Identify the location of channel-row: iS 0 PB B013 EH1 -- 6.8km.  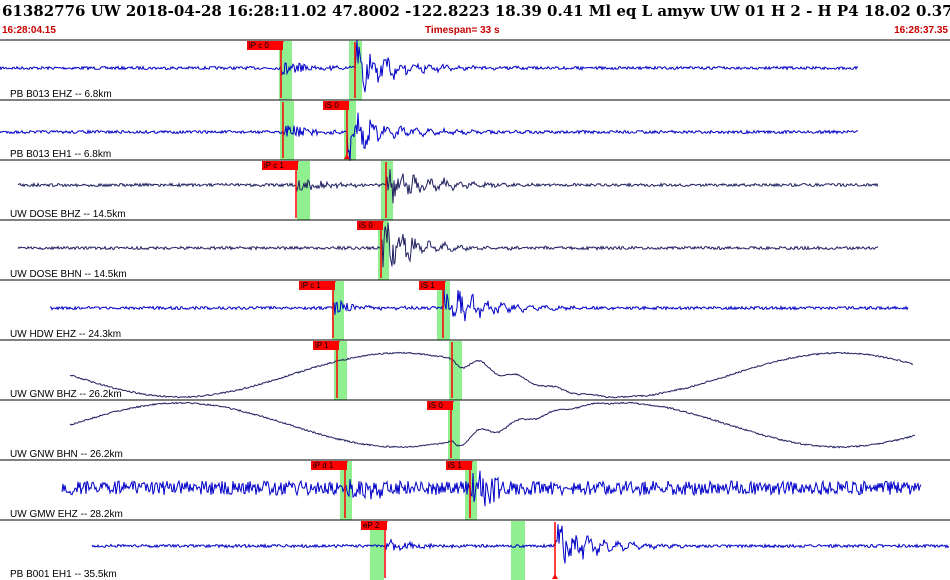
(475, 130).